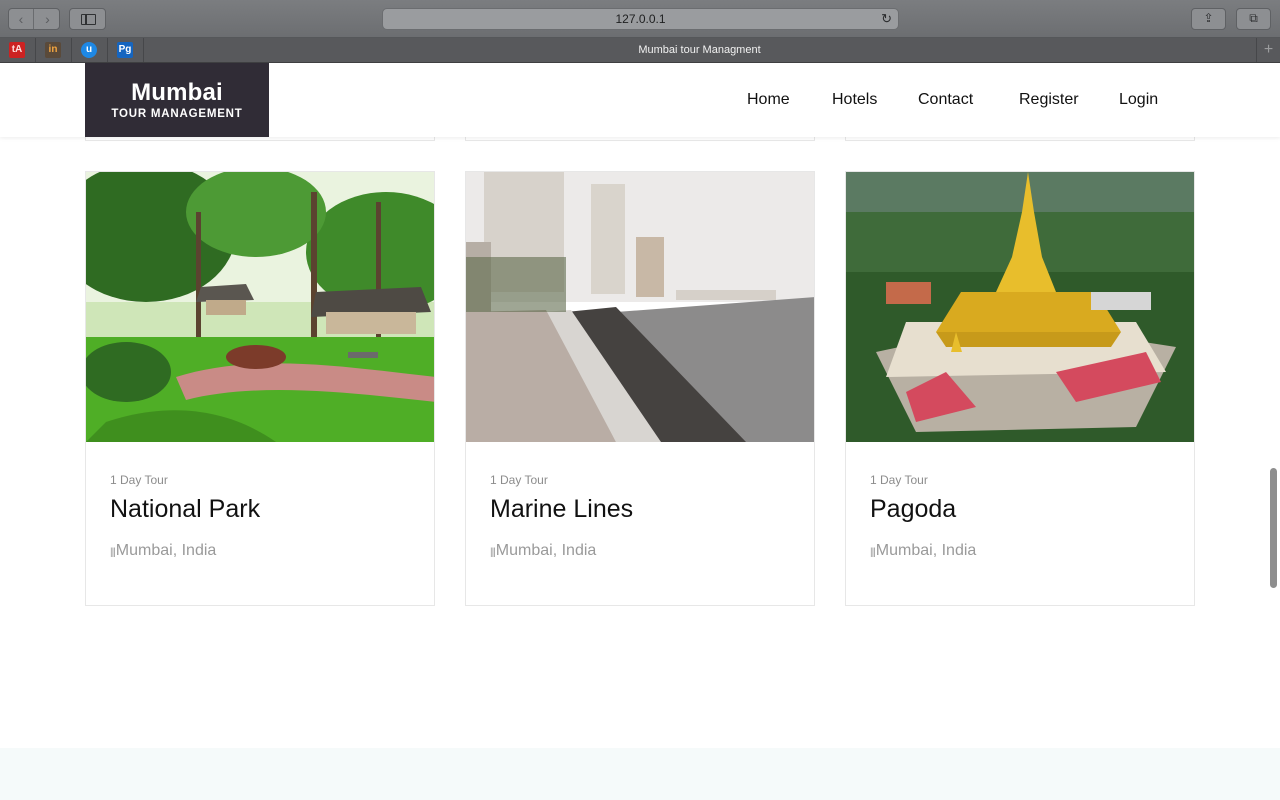 This screenshot has height=800, width=1280. I want to click on pinned-tab-3: u, so click(90, 50).